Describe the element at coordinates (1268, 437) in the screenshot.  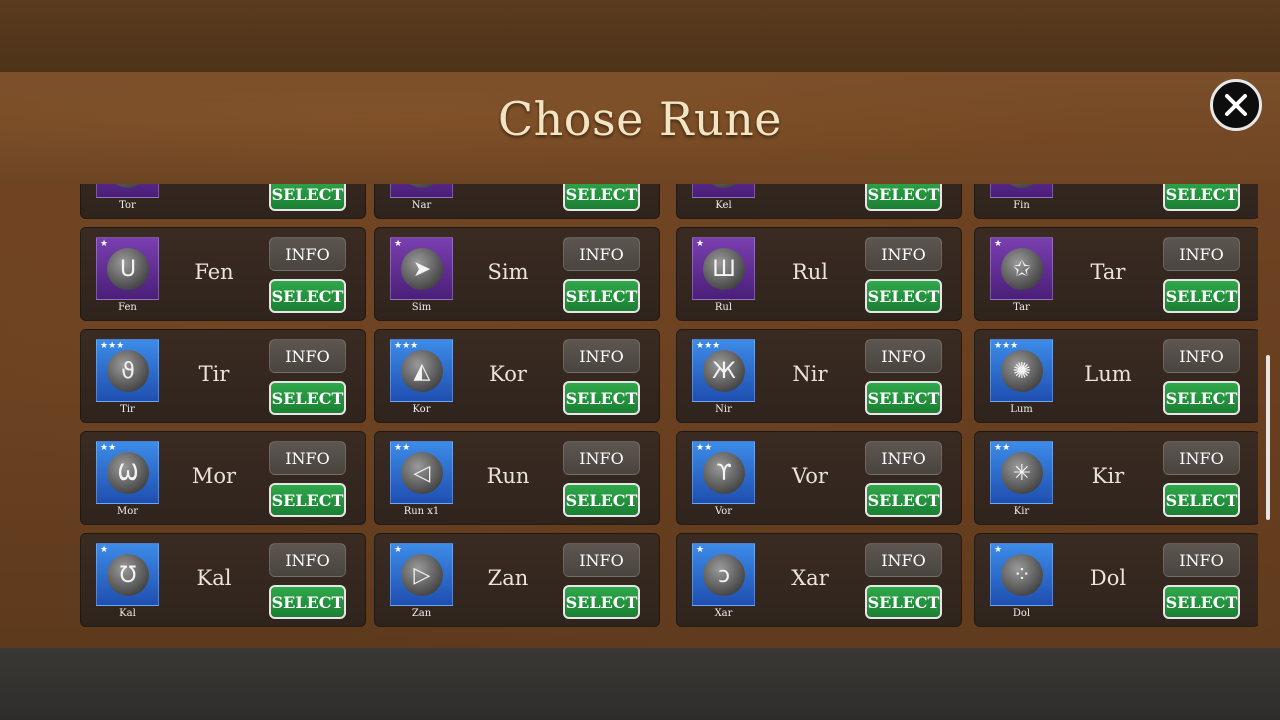
I see `scrollbar` at that location.